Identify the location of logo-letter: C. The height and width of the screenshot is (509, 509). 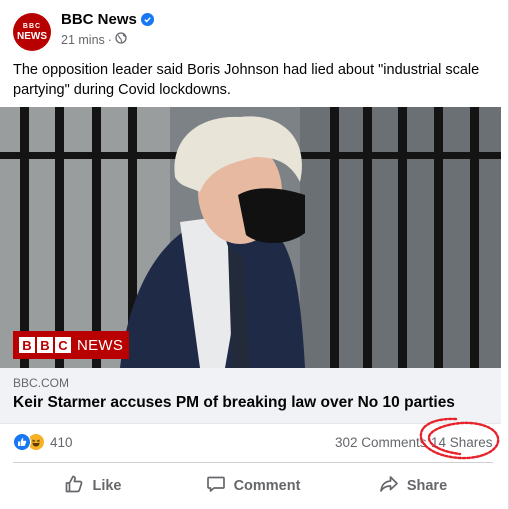
(63, 345).